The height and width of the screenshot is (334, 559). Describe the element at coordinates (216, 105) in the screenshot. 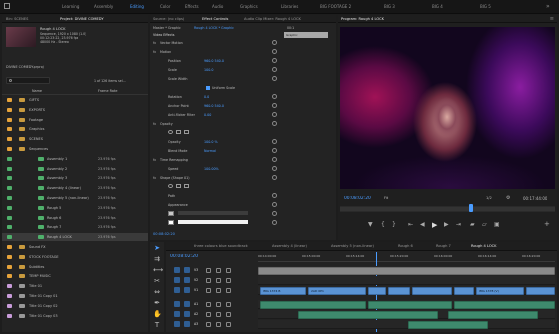

I see `effect-property-row: Anchor Point 960.0 540.0` at that location.